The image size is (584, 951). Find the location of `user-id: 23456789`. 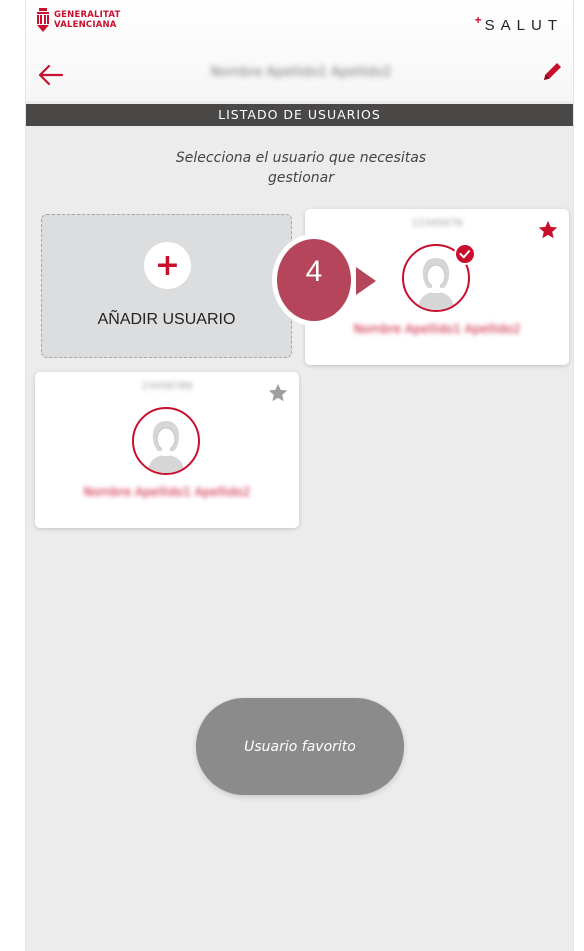

user-id: 23456789 is located at coordinates (167, 386).